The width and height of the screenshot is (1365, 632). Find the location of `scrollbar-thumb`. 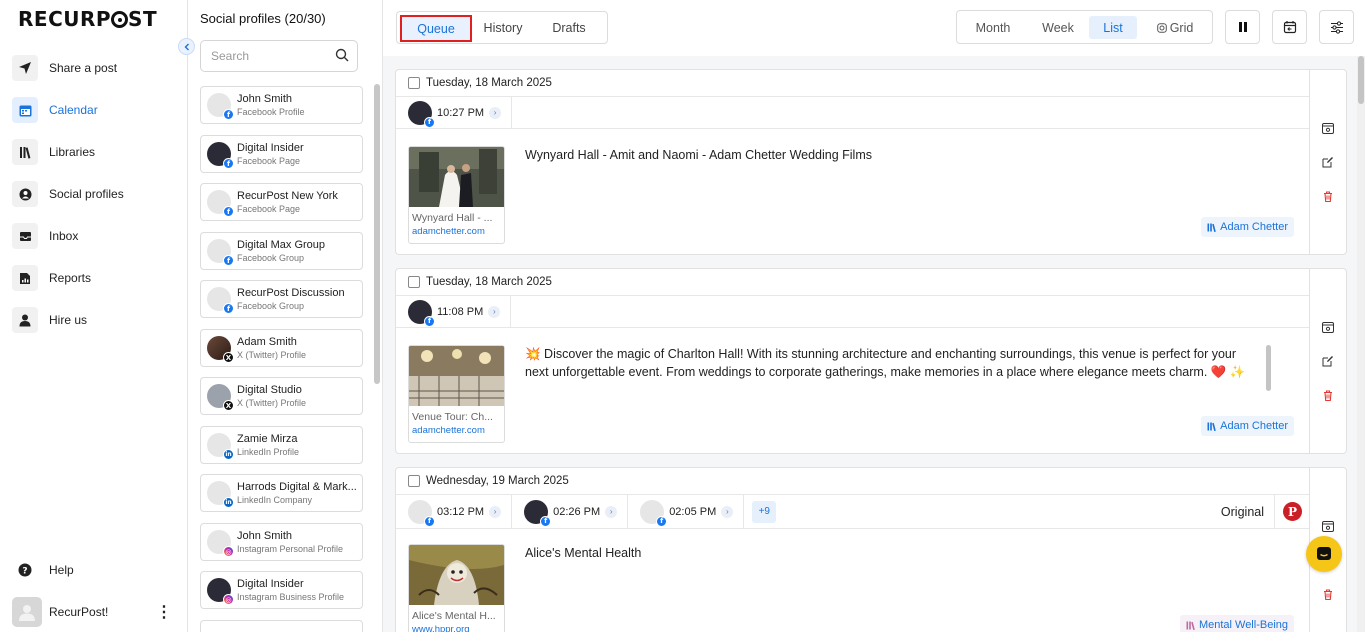

scrollbar-thumb is located at coordinates (1361, 80).